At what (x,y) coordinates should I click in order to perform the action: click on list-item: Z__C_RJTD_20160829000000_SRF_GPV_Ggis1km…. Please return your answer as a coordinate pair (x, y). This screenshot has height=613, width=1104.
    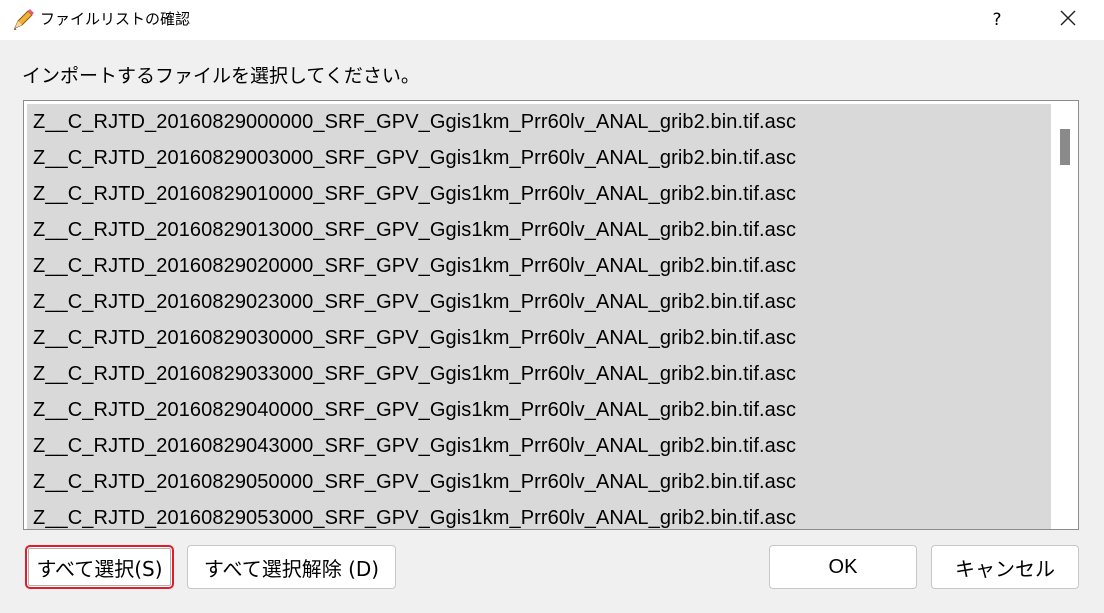
    Looking at the image, I should click on (539, 122).